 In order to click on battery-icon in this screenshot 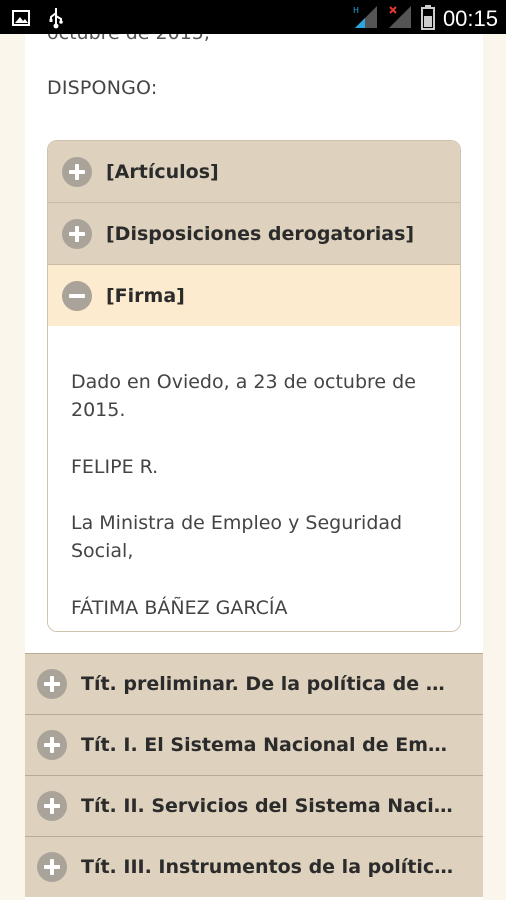, I will do `click(427, 19)`.